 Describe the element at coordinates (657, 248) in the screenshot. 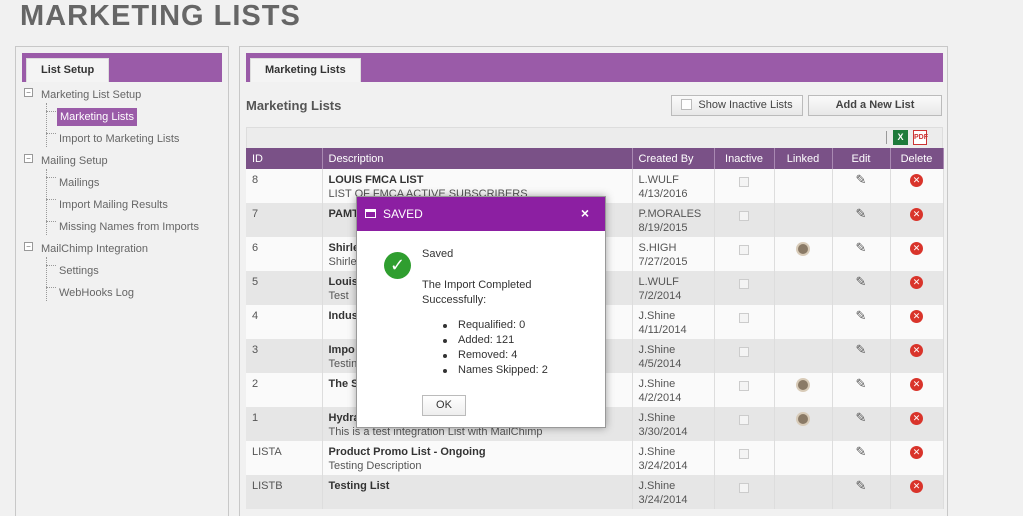

I see `created-user: S.HIGH` at that location.